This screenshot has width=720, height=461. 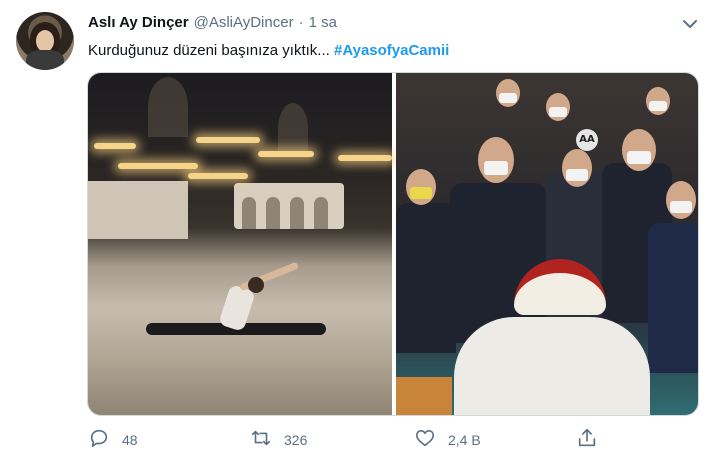 I want to click on retweet-button: 326, so click(x=278, y=440).